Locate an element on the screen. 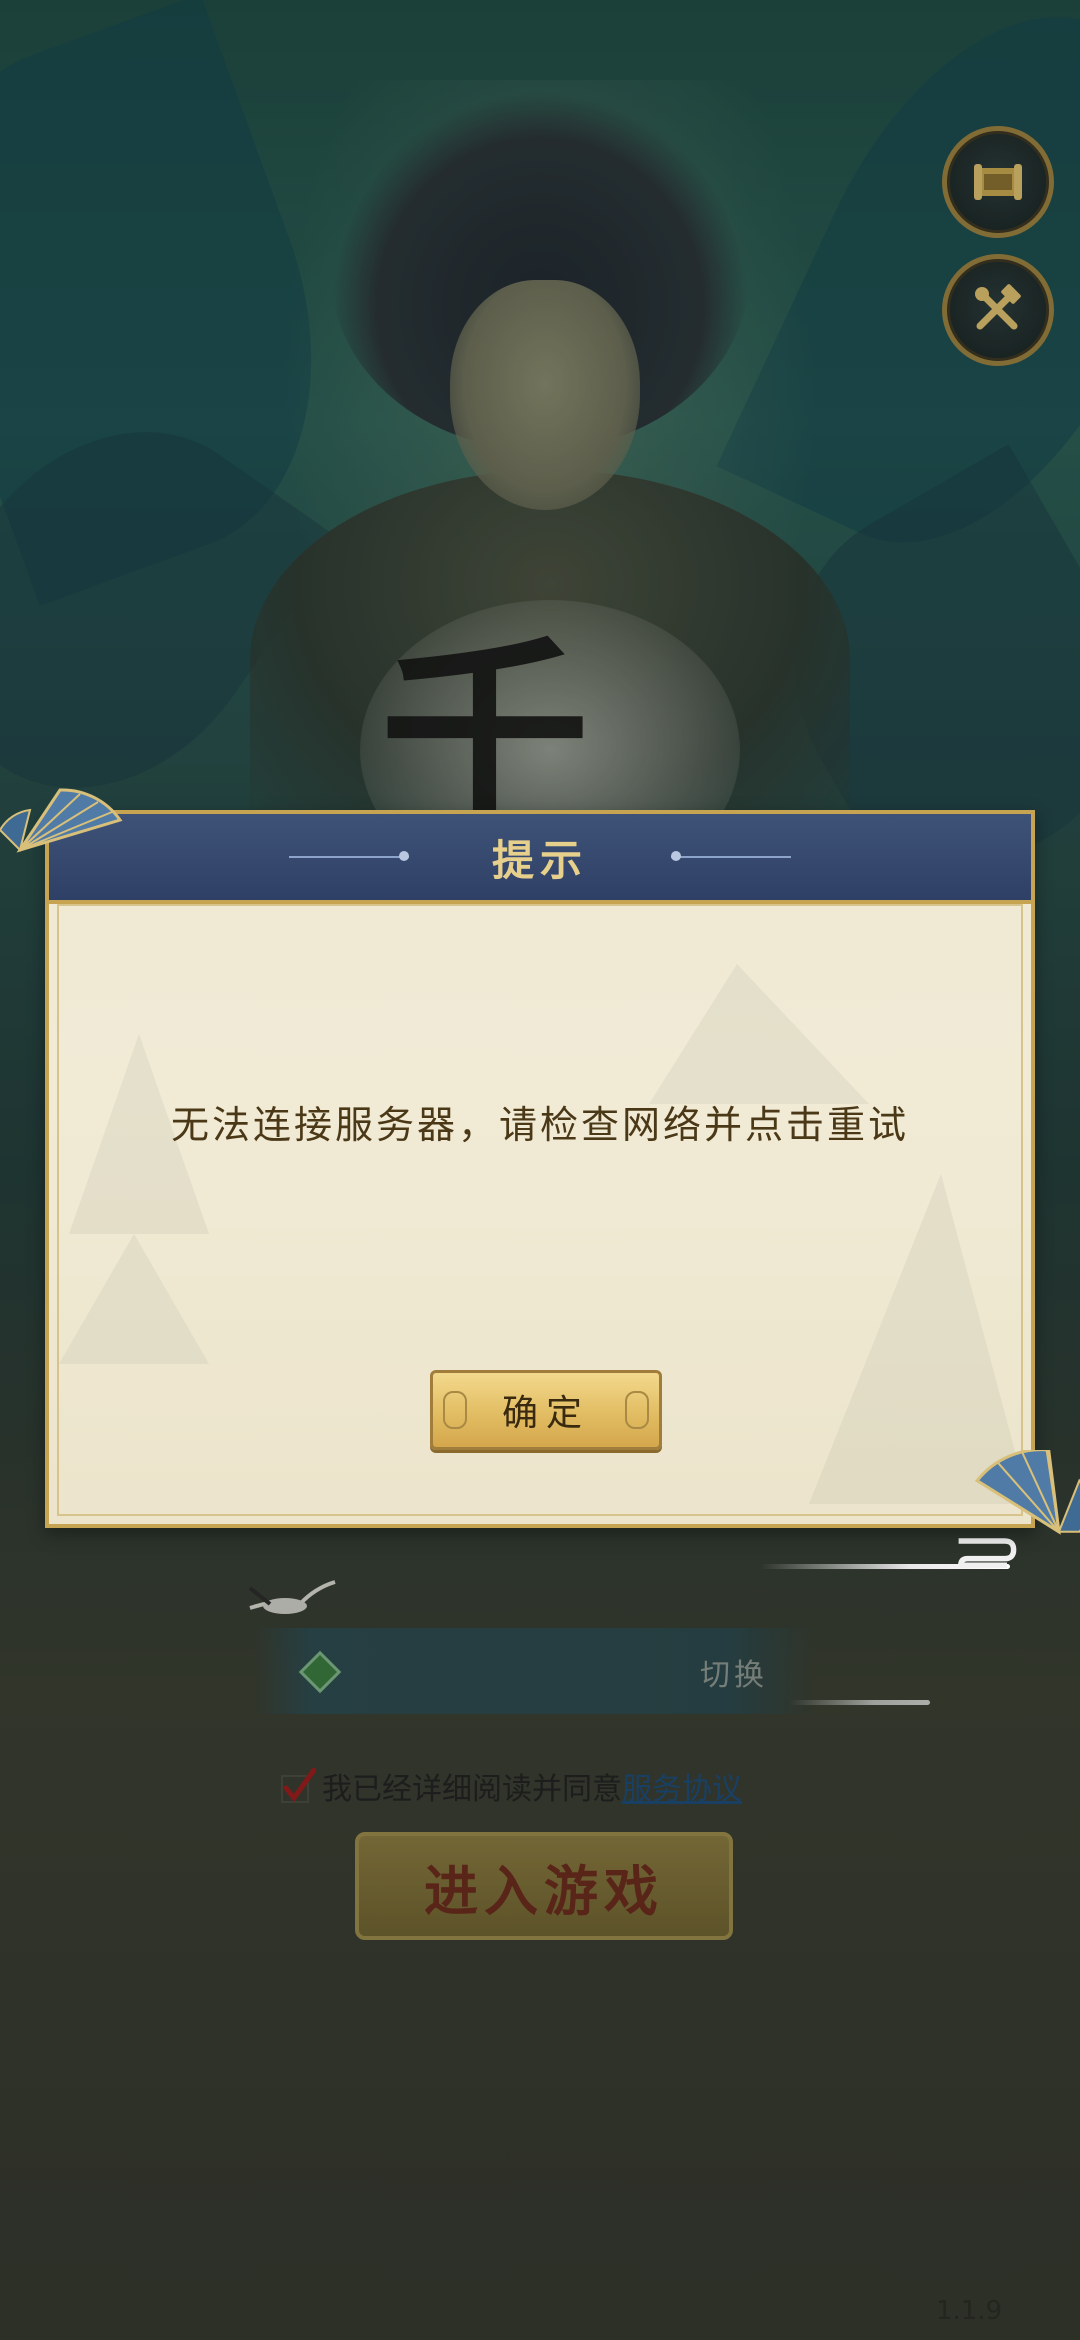 Image resolution: width=1080 pixels, height=2340 pixels. dialog-title: 提示 is located at coordinates (539, 860).